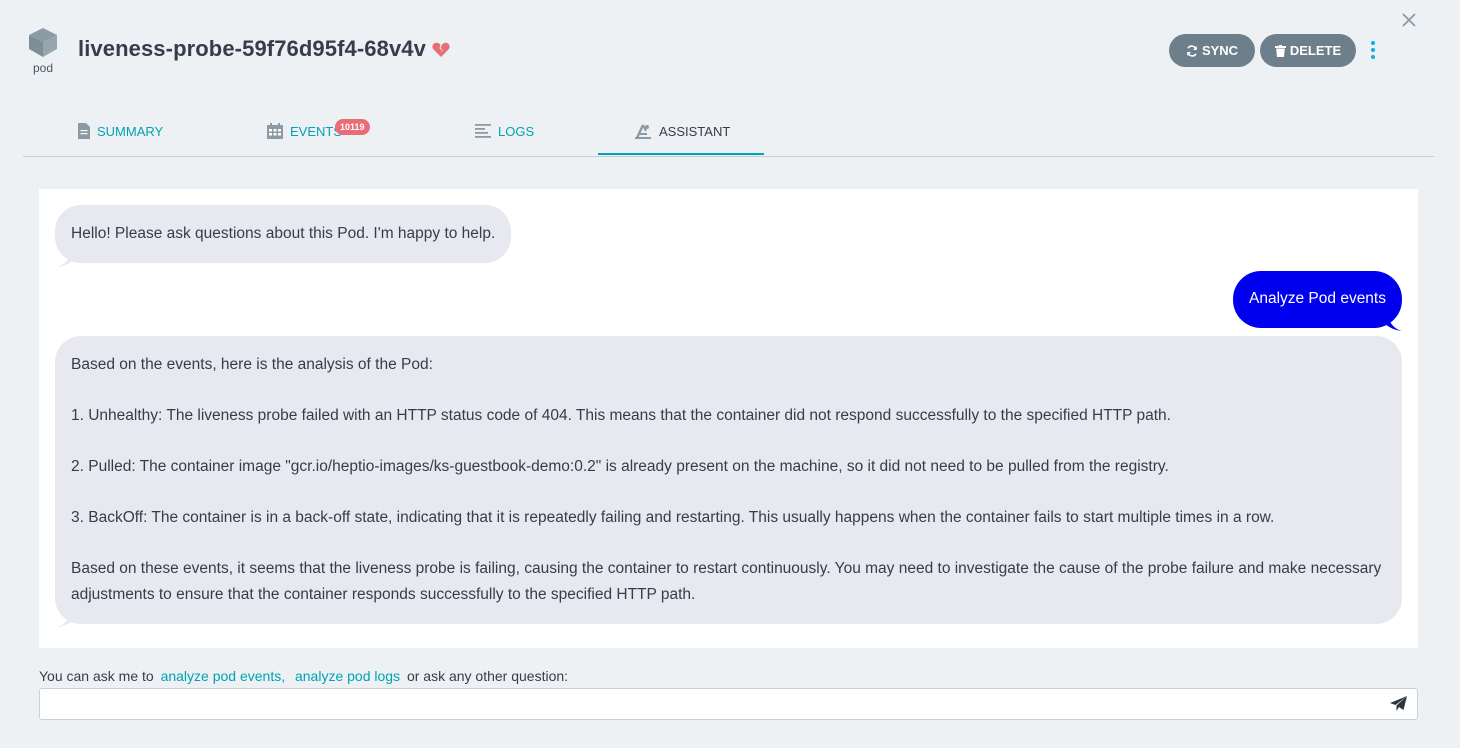 The height and width of the screenshot is (748, 1460). I want to click on delete-button: DELETE, so click(1308, 50).